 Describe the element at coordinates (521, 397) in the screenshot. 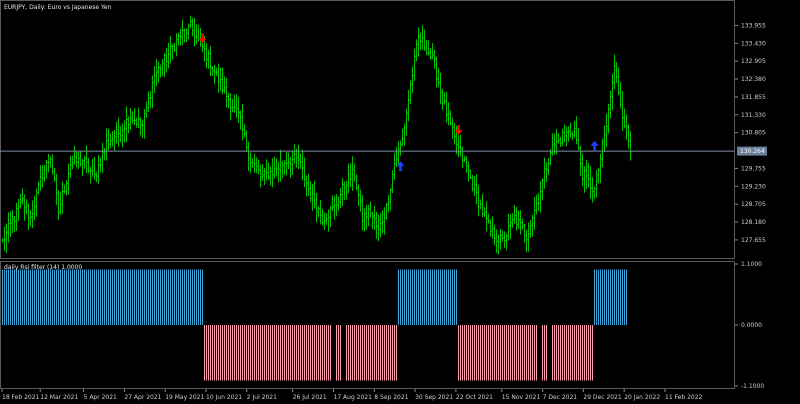

I see `time-tick-label: 15 Nov 2021` at that location.